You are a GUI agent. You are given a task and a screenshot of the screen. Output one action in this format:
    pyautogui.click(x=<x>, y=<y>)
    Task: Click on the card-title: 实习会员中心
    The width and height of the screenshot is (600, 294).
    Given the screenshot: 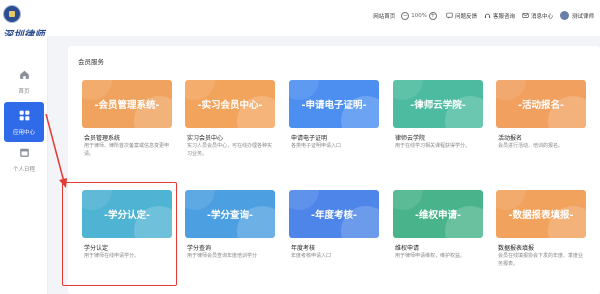 What is the action you would take?
    pyautogui.click(x=205, y=138)
    